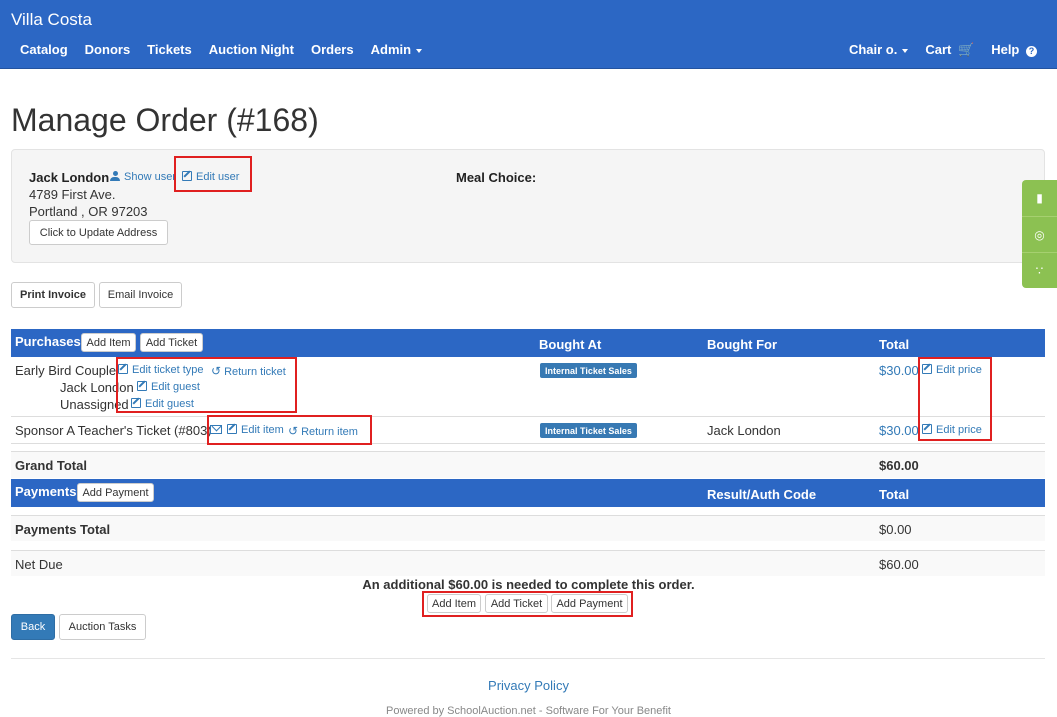  I want to click on privacy-policy-link: Privacy Policy, so click(528, 685).